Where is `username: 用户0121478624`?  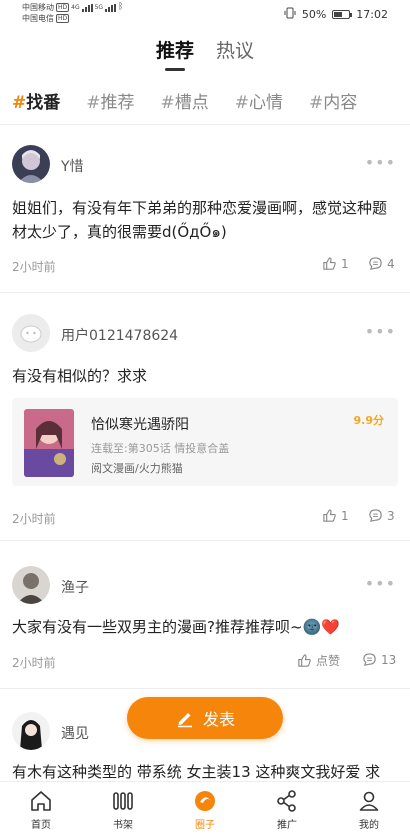 username: 用户0121478624 is located at coordinates (119, 335).